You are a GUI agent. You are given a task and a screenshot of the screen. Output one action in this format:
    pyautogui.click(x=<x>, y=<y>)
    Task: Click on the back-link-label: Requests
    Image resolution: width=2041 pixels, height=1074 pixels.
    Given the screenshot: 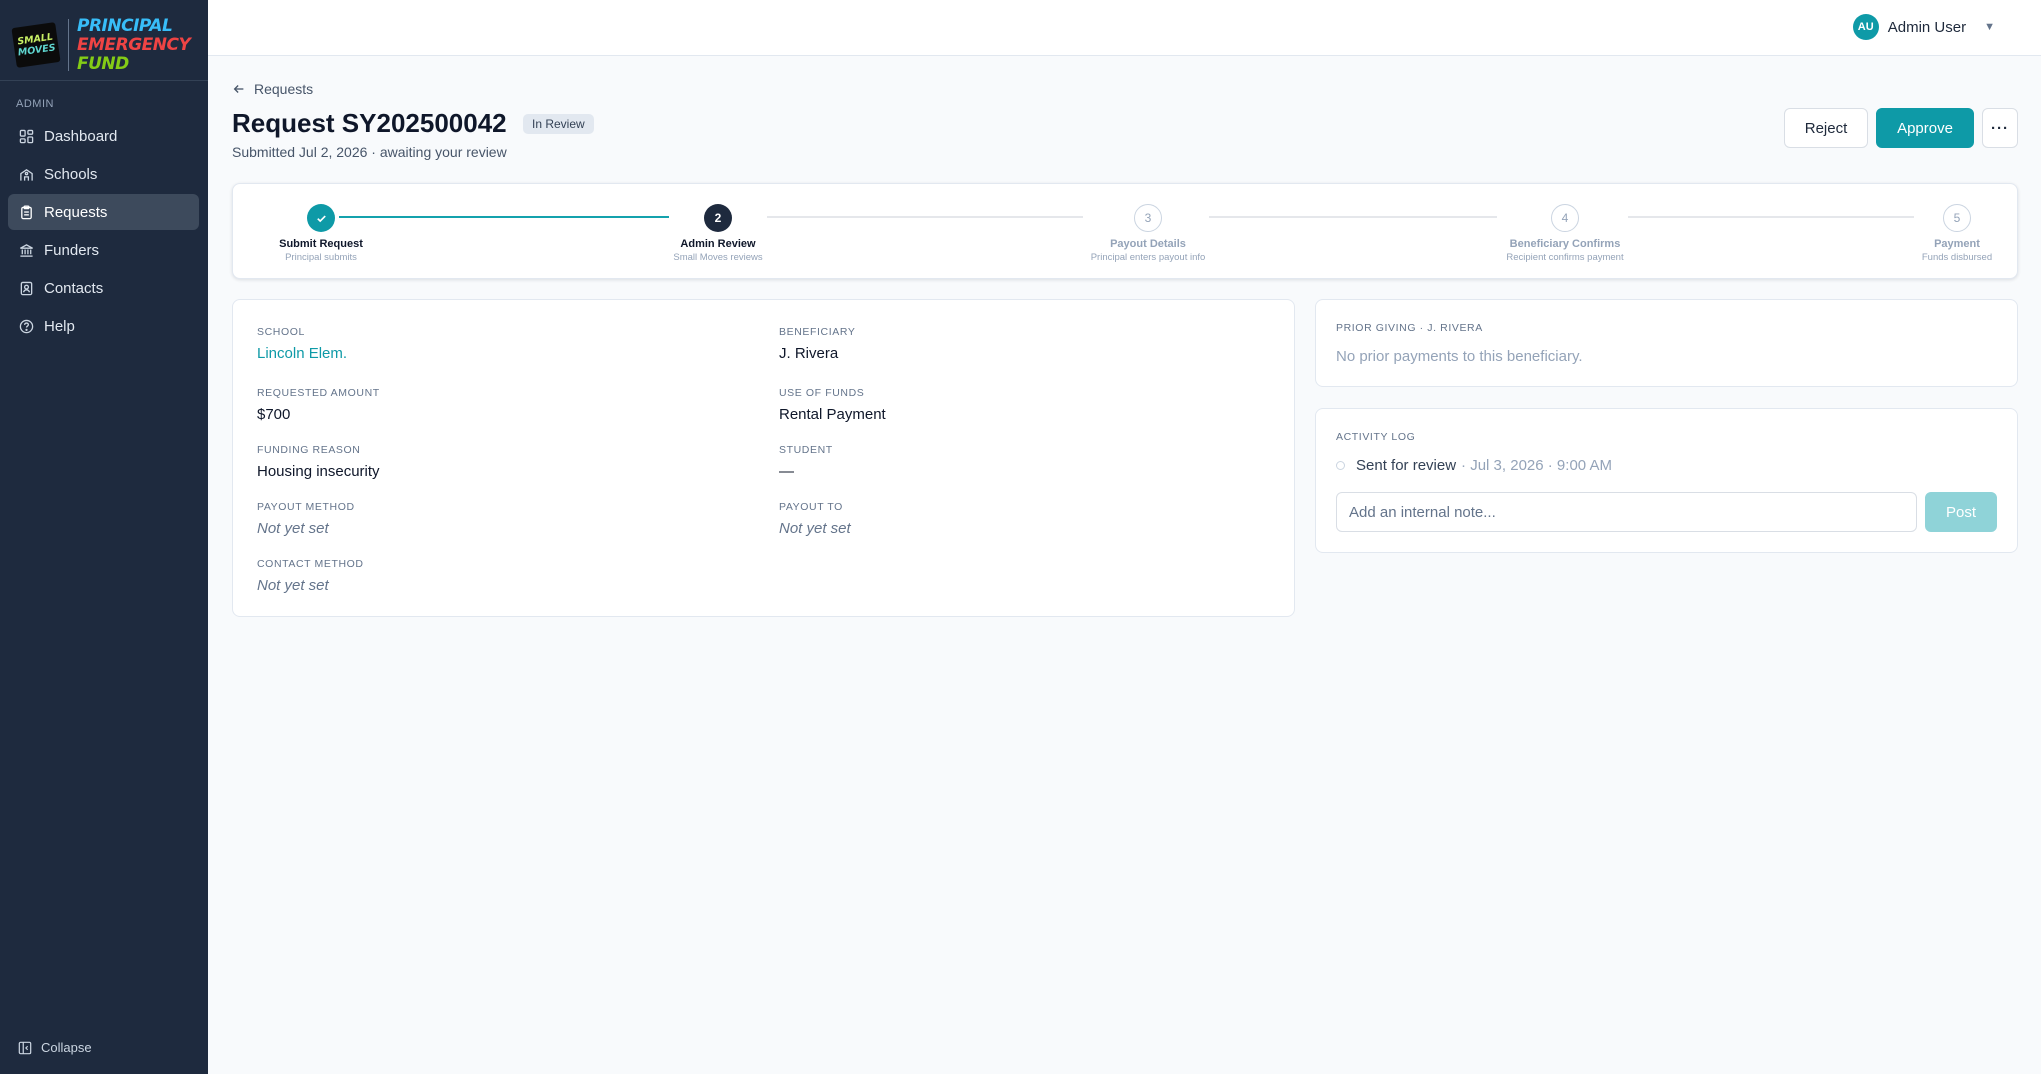 What is the action you would take?
    pyautogui.click(x=284, y=89)
    